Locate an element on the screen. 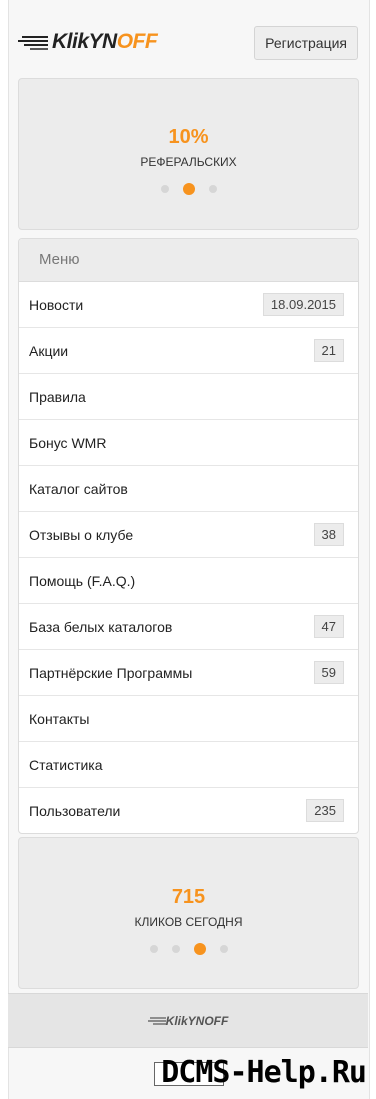 The width and height of the screenshot is (376, 1099). menu-item-label: Правила is located at coordinates (57, 396).